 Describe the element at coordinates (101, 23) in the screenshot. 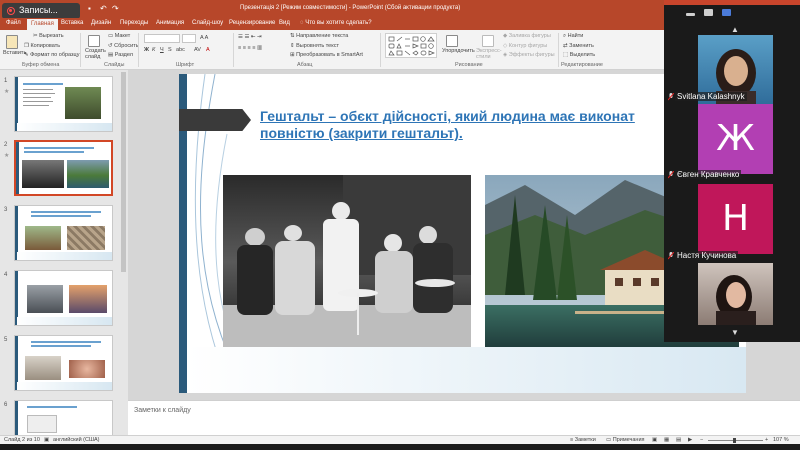

I see `tab-design: Дизайн` at that location.